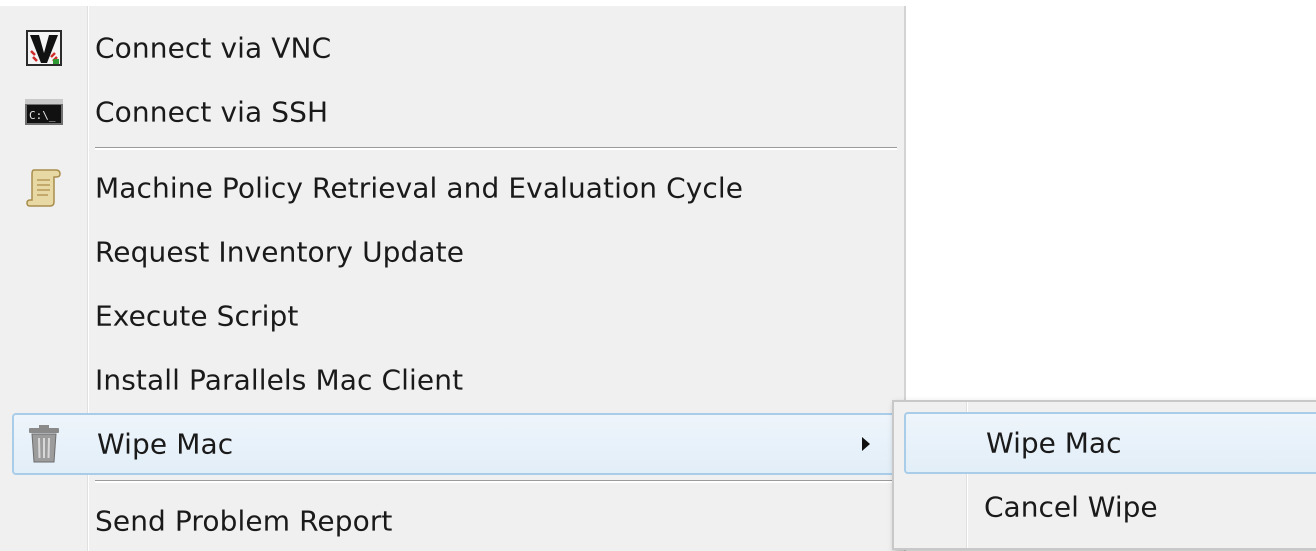  Describe the element at coordinates (279, 380) in the screenshot. I see `menu-item-label: Install Parallels Mac Client` at that location.